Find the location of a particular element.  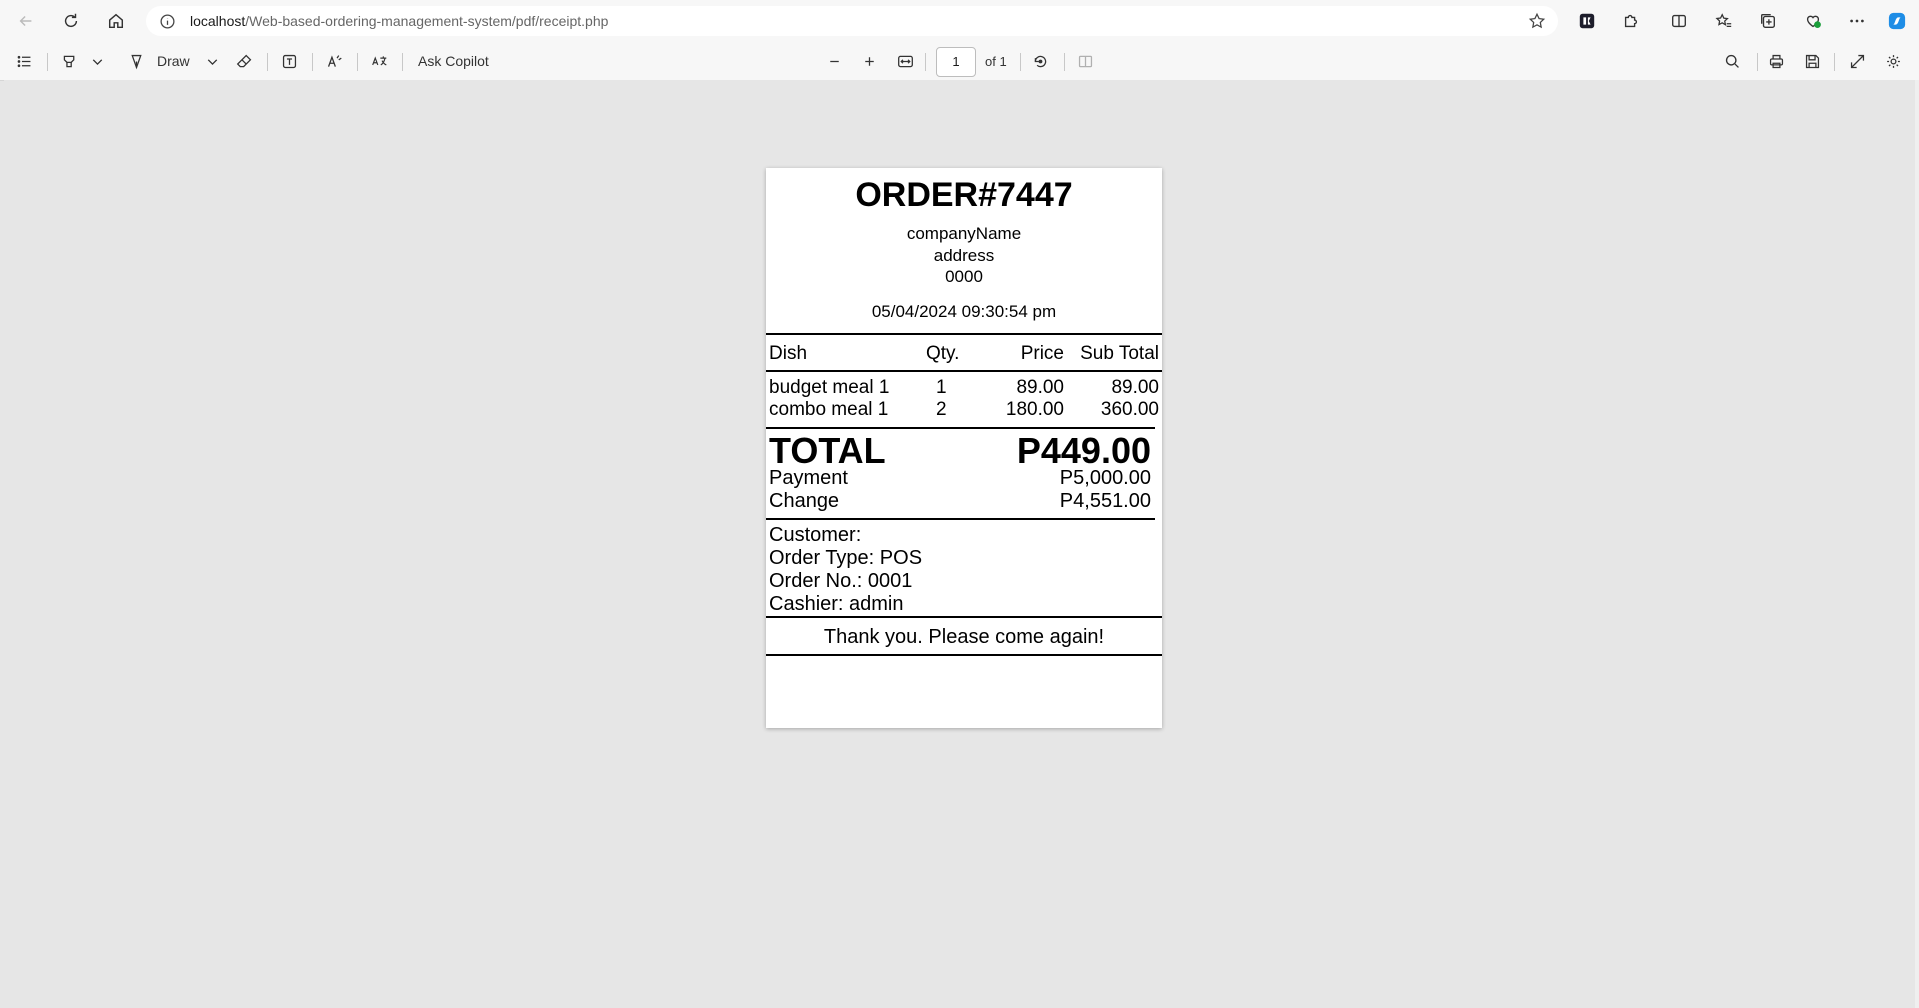

print-button is located at coordinates (1776, 61).